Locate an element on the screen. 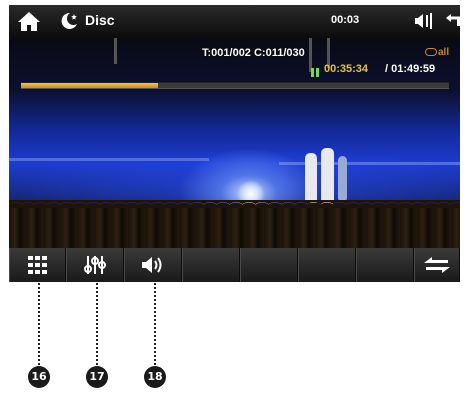  swap-button is located at coordinates (437, 265).